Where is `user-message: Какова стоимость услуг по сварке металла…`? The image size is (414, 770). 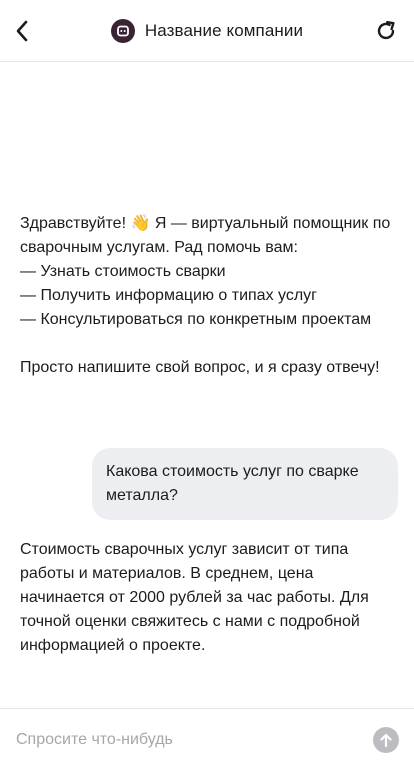 user-message: Какова стоимость услуг по сварке металла… is located at coordinates (245, 484).